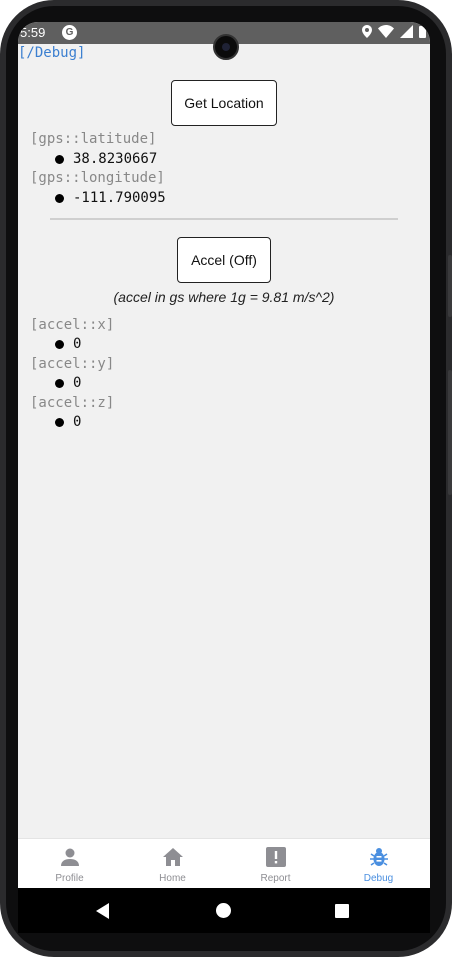  I want to click on accel-toggle-button: Accel (Off), so click(224, 260).